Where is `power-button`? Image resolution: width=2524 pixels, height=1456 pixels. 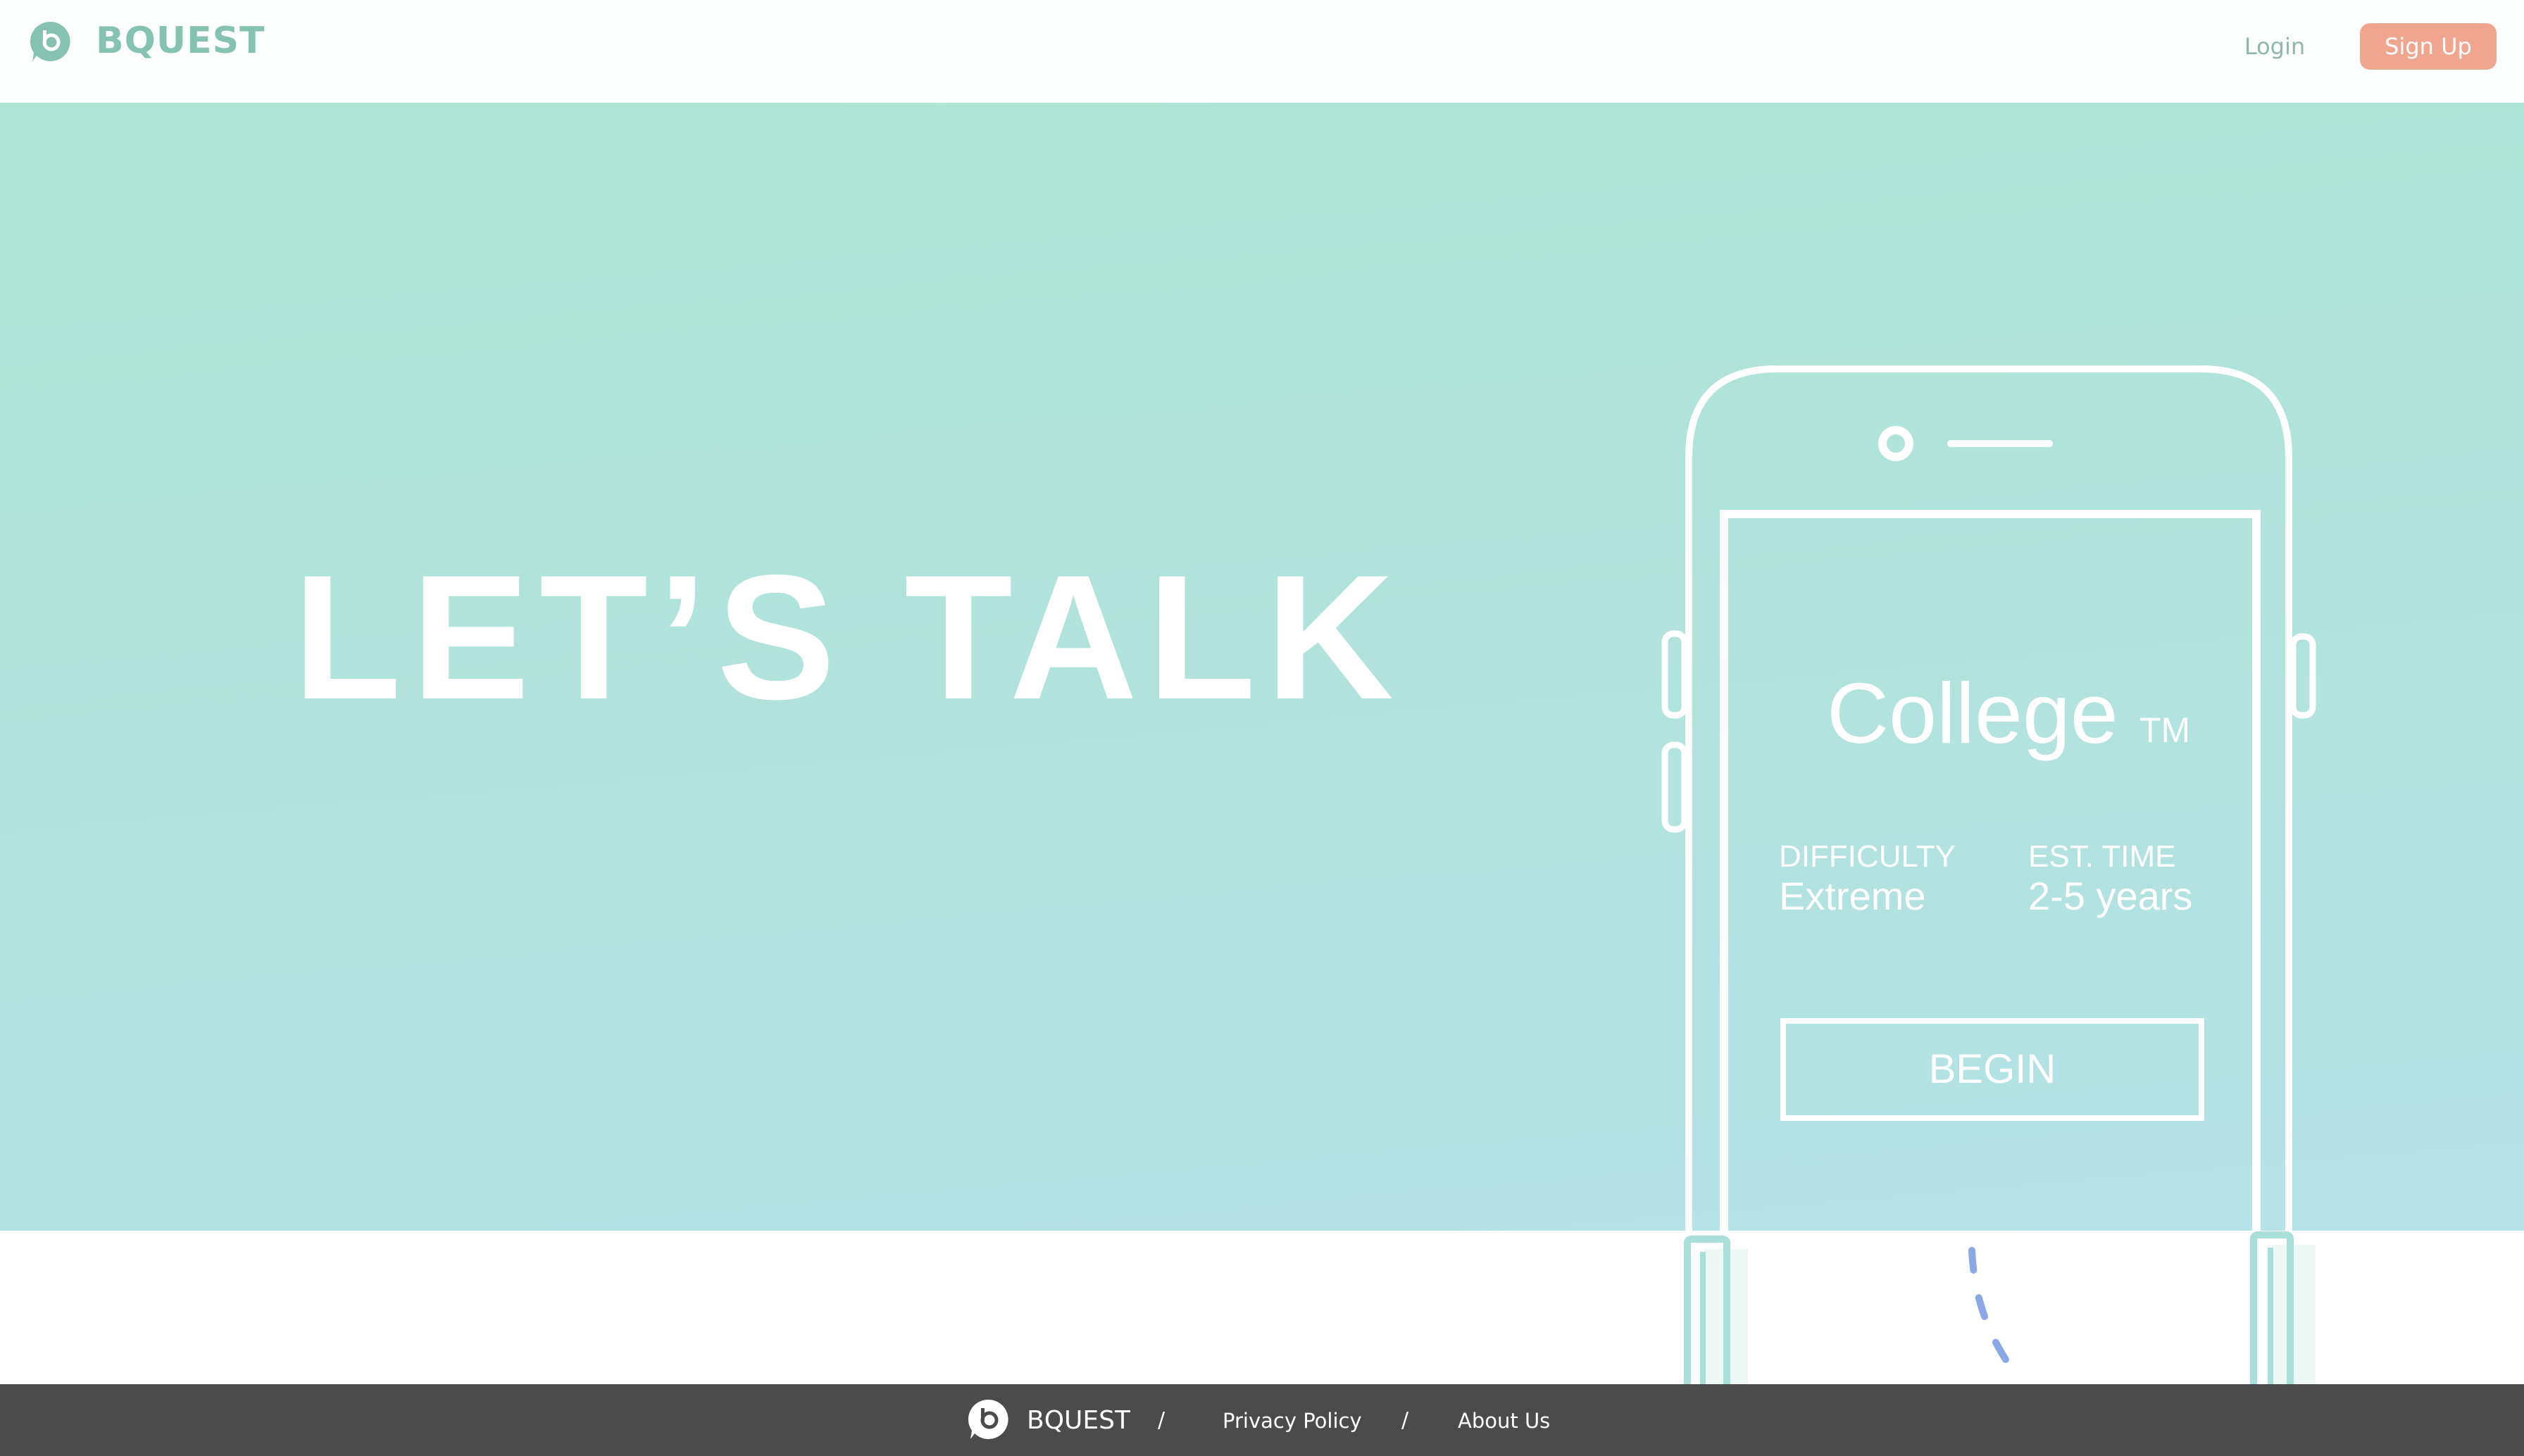 power-button is located at coordinates (2302, 676).